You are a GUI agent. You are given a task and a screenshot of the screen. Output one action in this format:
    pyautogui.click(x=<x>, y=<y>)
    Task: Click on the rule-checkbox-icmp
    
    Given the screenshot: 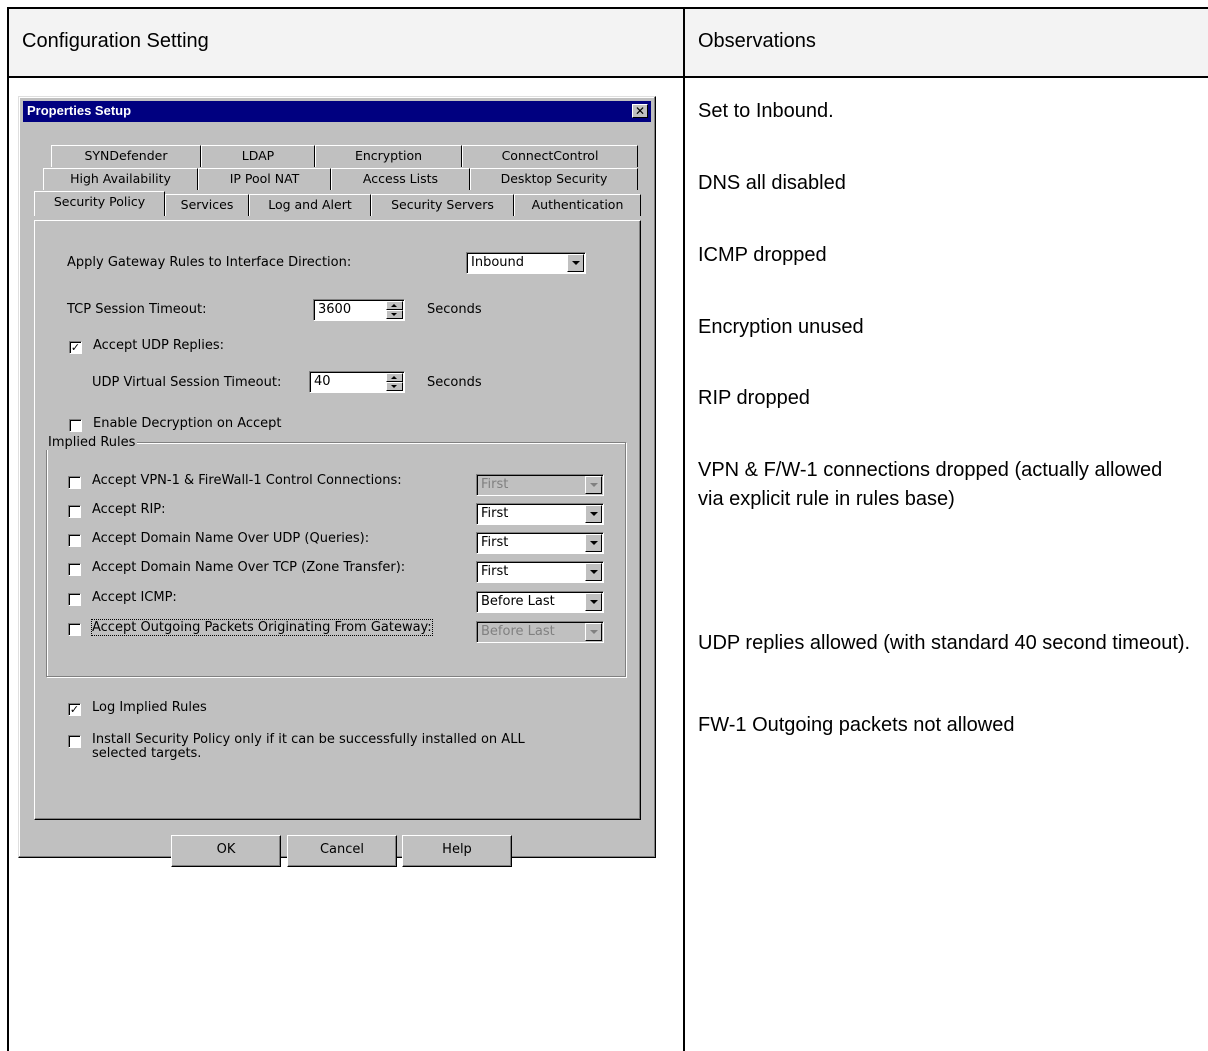 What is the action you would take?
    pyautogui.click(x=74, y=599)
    